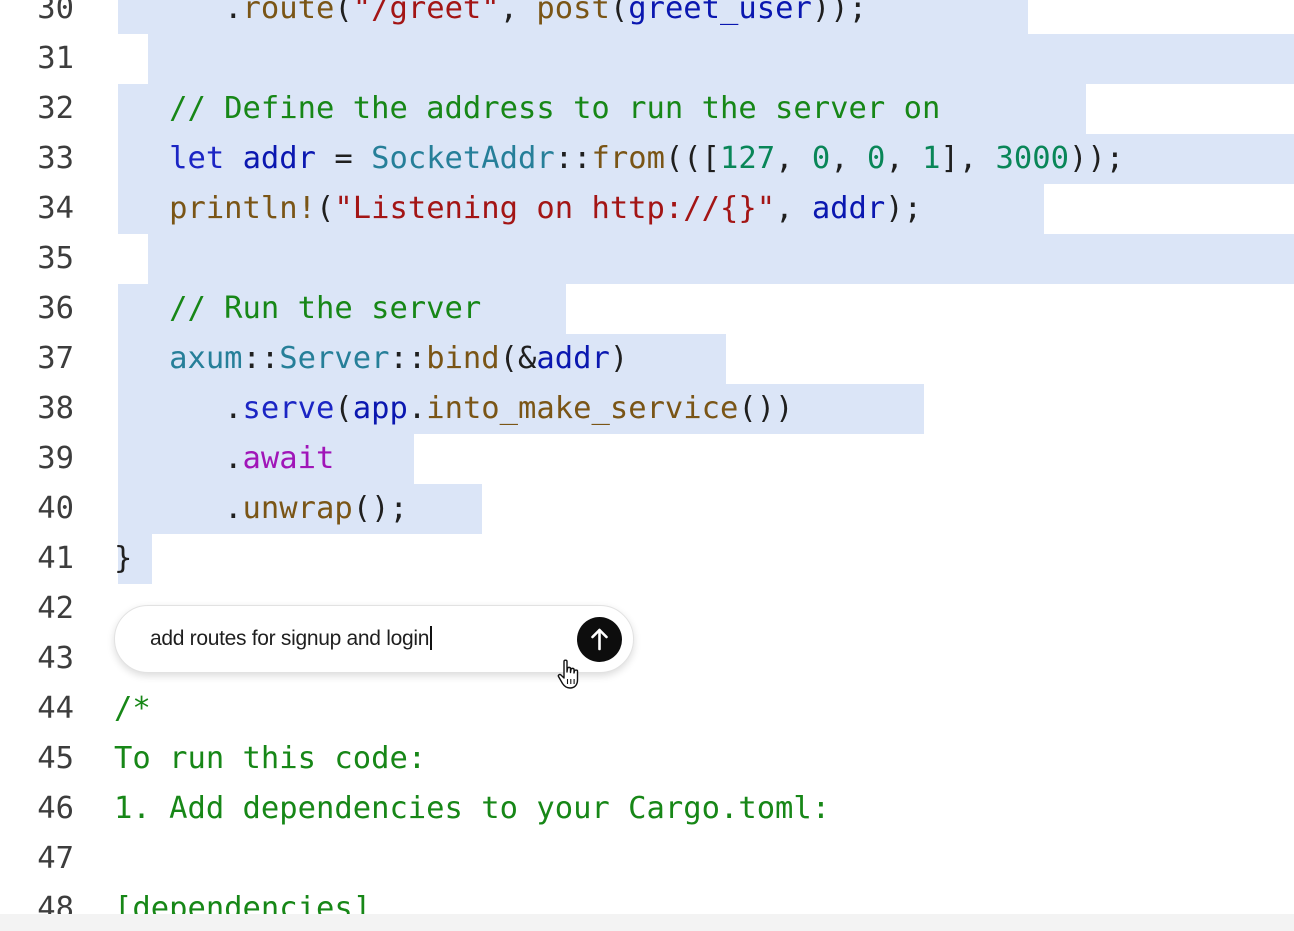  Describe the element at coordinates (380, 408) in the screenshot. I see `code-token: app` at that location.